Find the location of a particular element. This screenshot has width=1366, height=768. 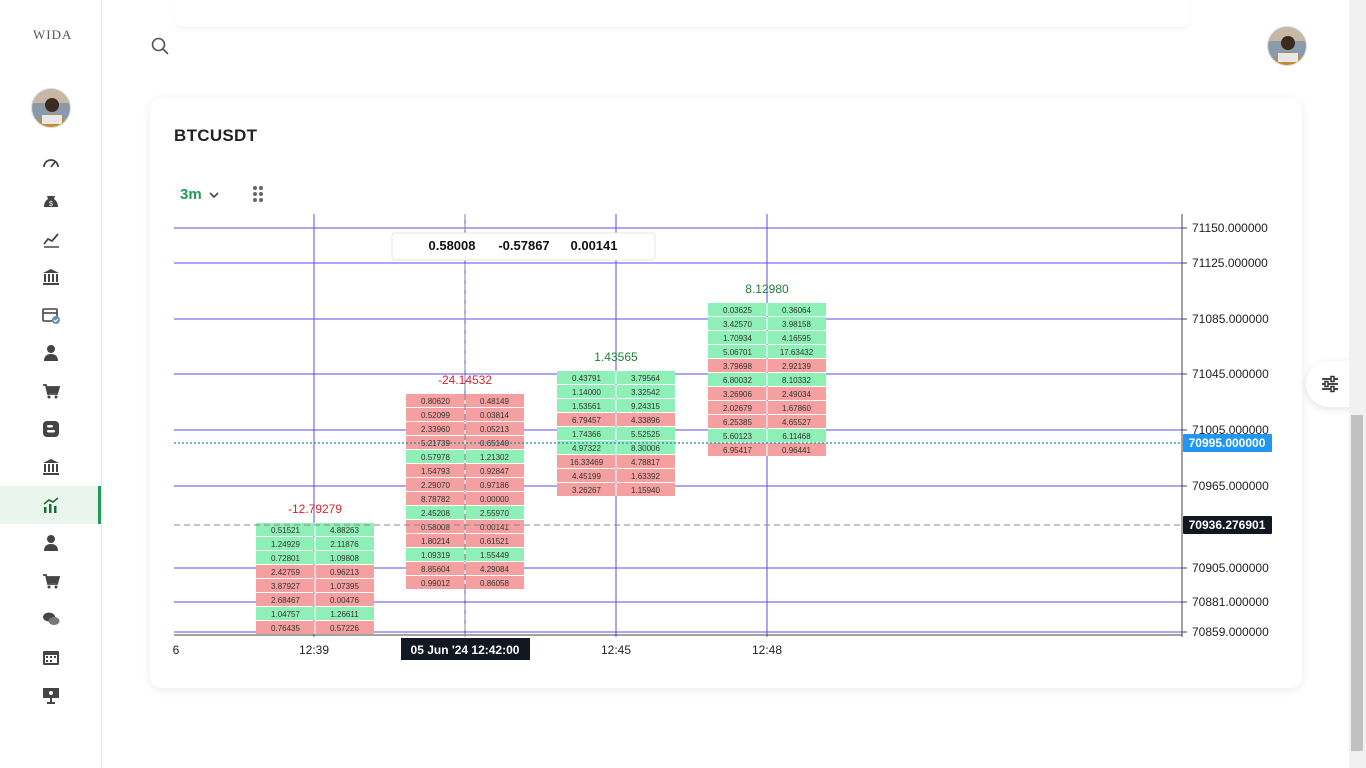

ask-volume: 3.32542 is located at coordinates (645, 392).